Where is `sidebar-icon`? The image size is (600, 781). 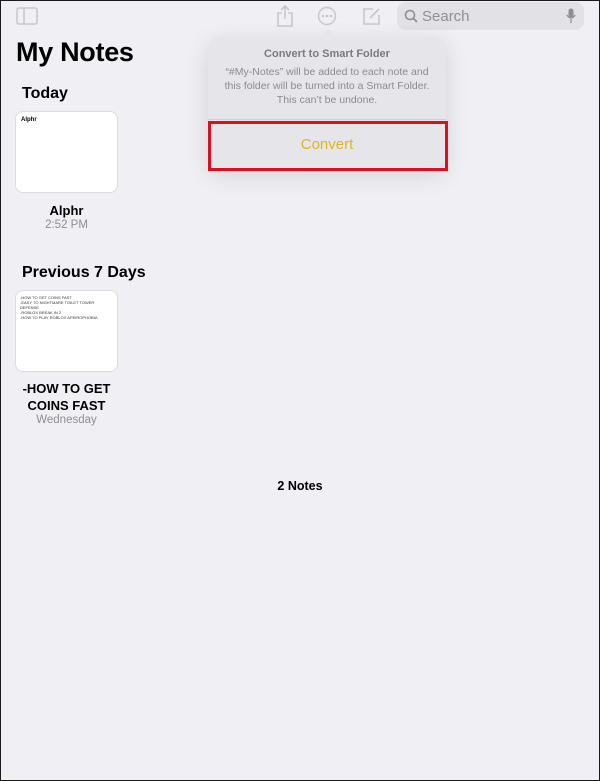
sidebar-icon is located at coordinates (27, 16).